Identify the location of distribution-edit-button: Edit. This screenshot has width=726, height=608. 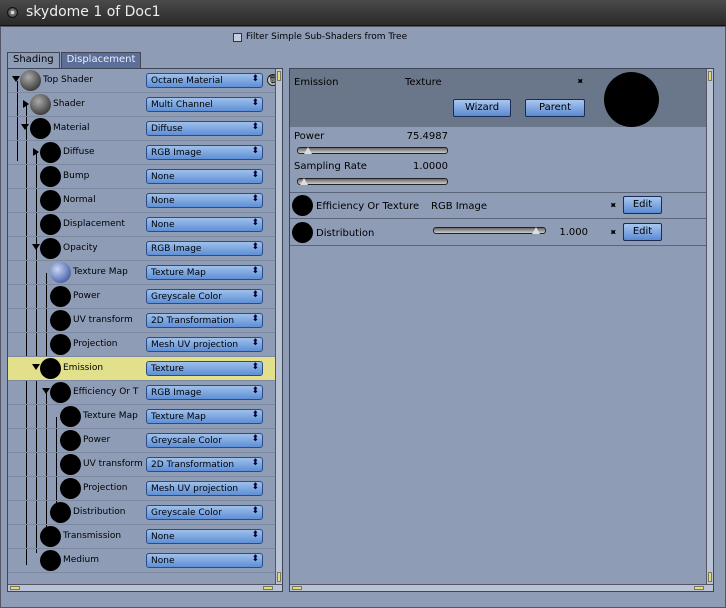
(642, 232).